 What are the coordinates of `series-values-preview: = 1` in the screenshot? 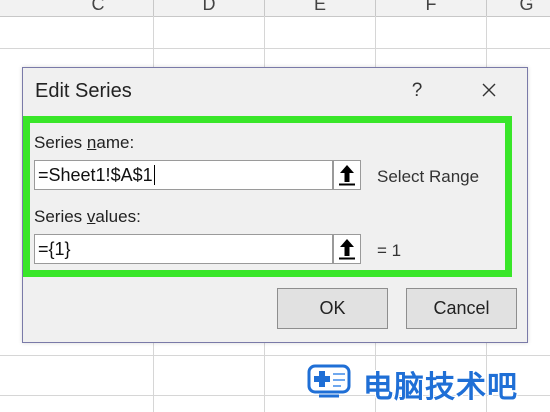 It's located at (389, 250).